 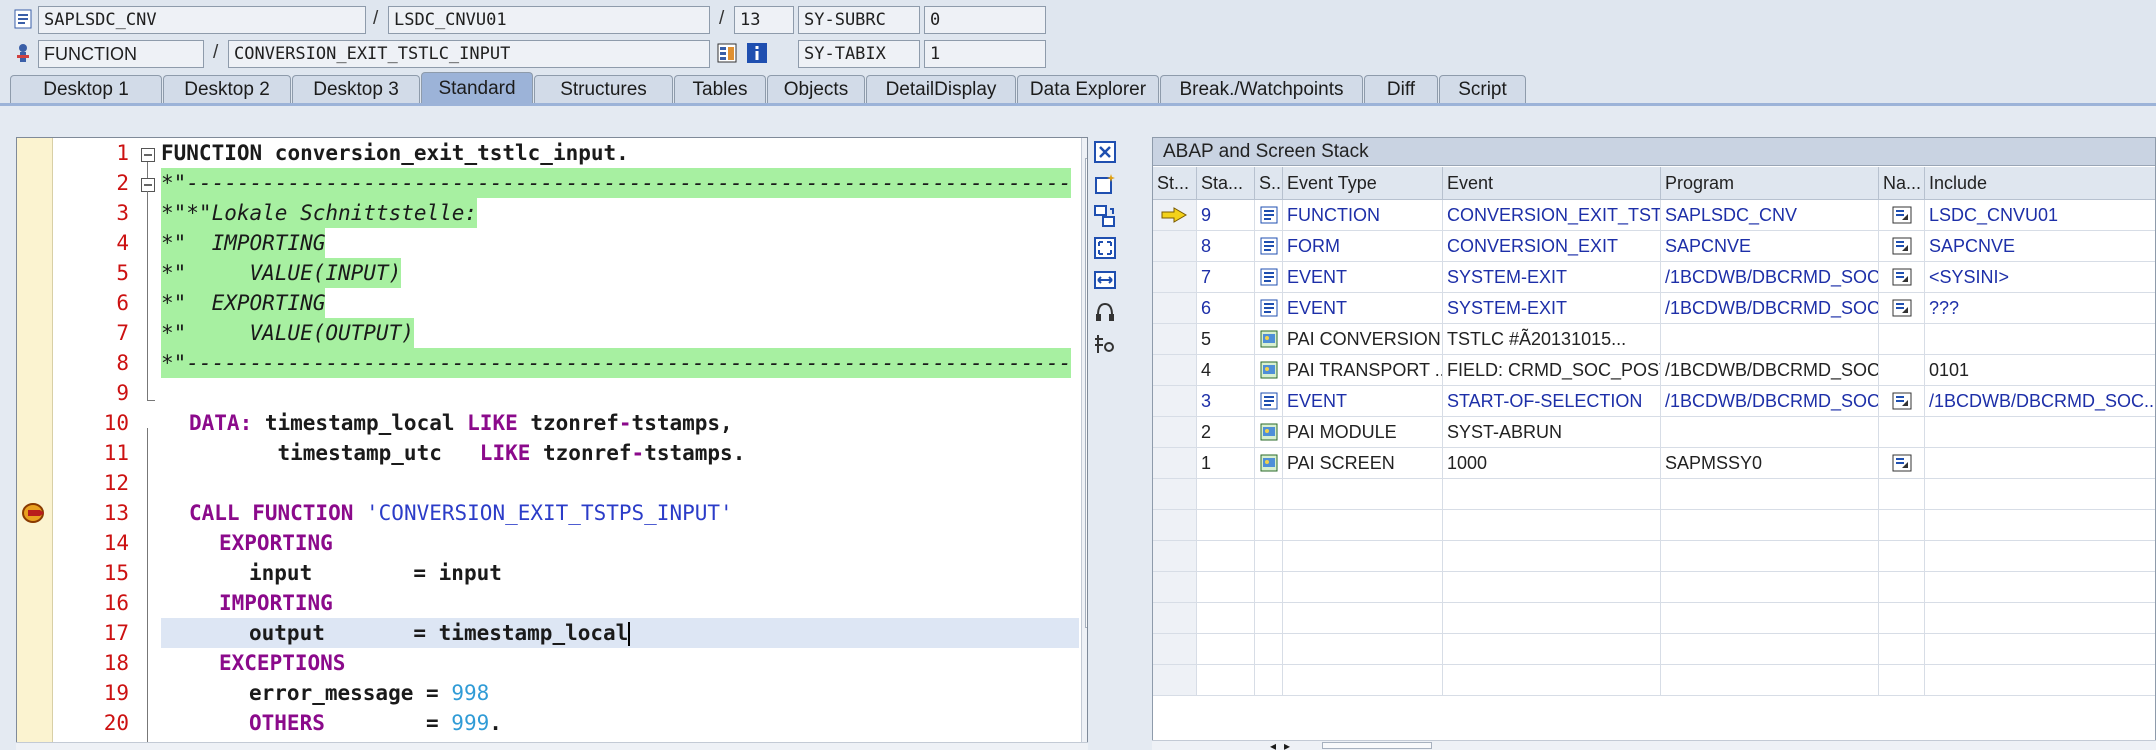 What do you see at coordinates (1363, 183) in the screenshot?
I see `col-header-event-type: Event Type` at bounding box center [1363, 183].